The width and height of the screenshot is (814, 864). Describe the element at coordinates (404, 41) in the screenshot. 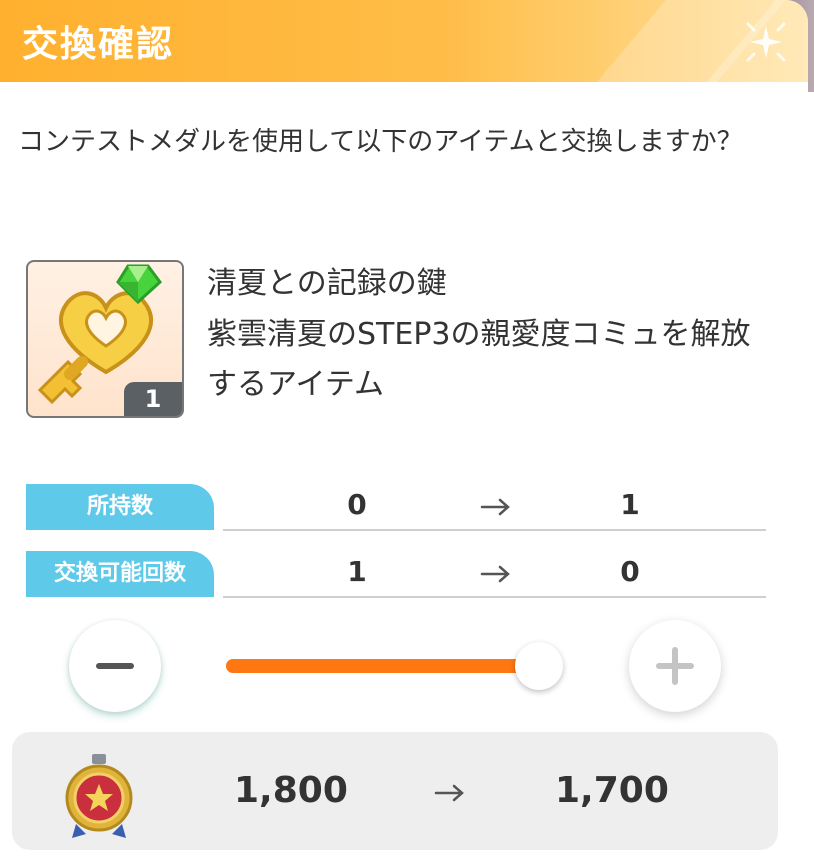

I see `dialog-header: 交換確認` at that location.